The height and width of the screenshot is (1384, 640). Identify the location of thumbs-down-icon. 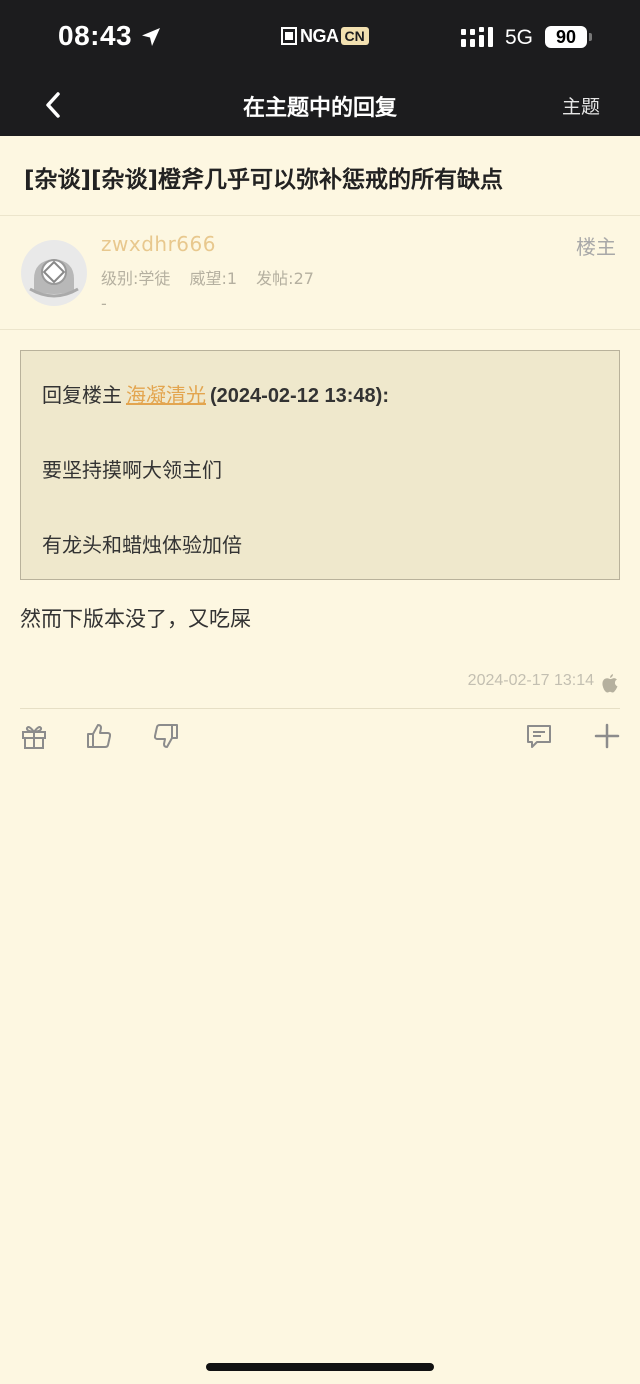
(166, 736).